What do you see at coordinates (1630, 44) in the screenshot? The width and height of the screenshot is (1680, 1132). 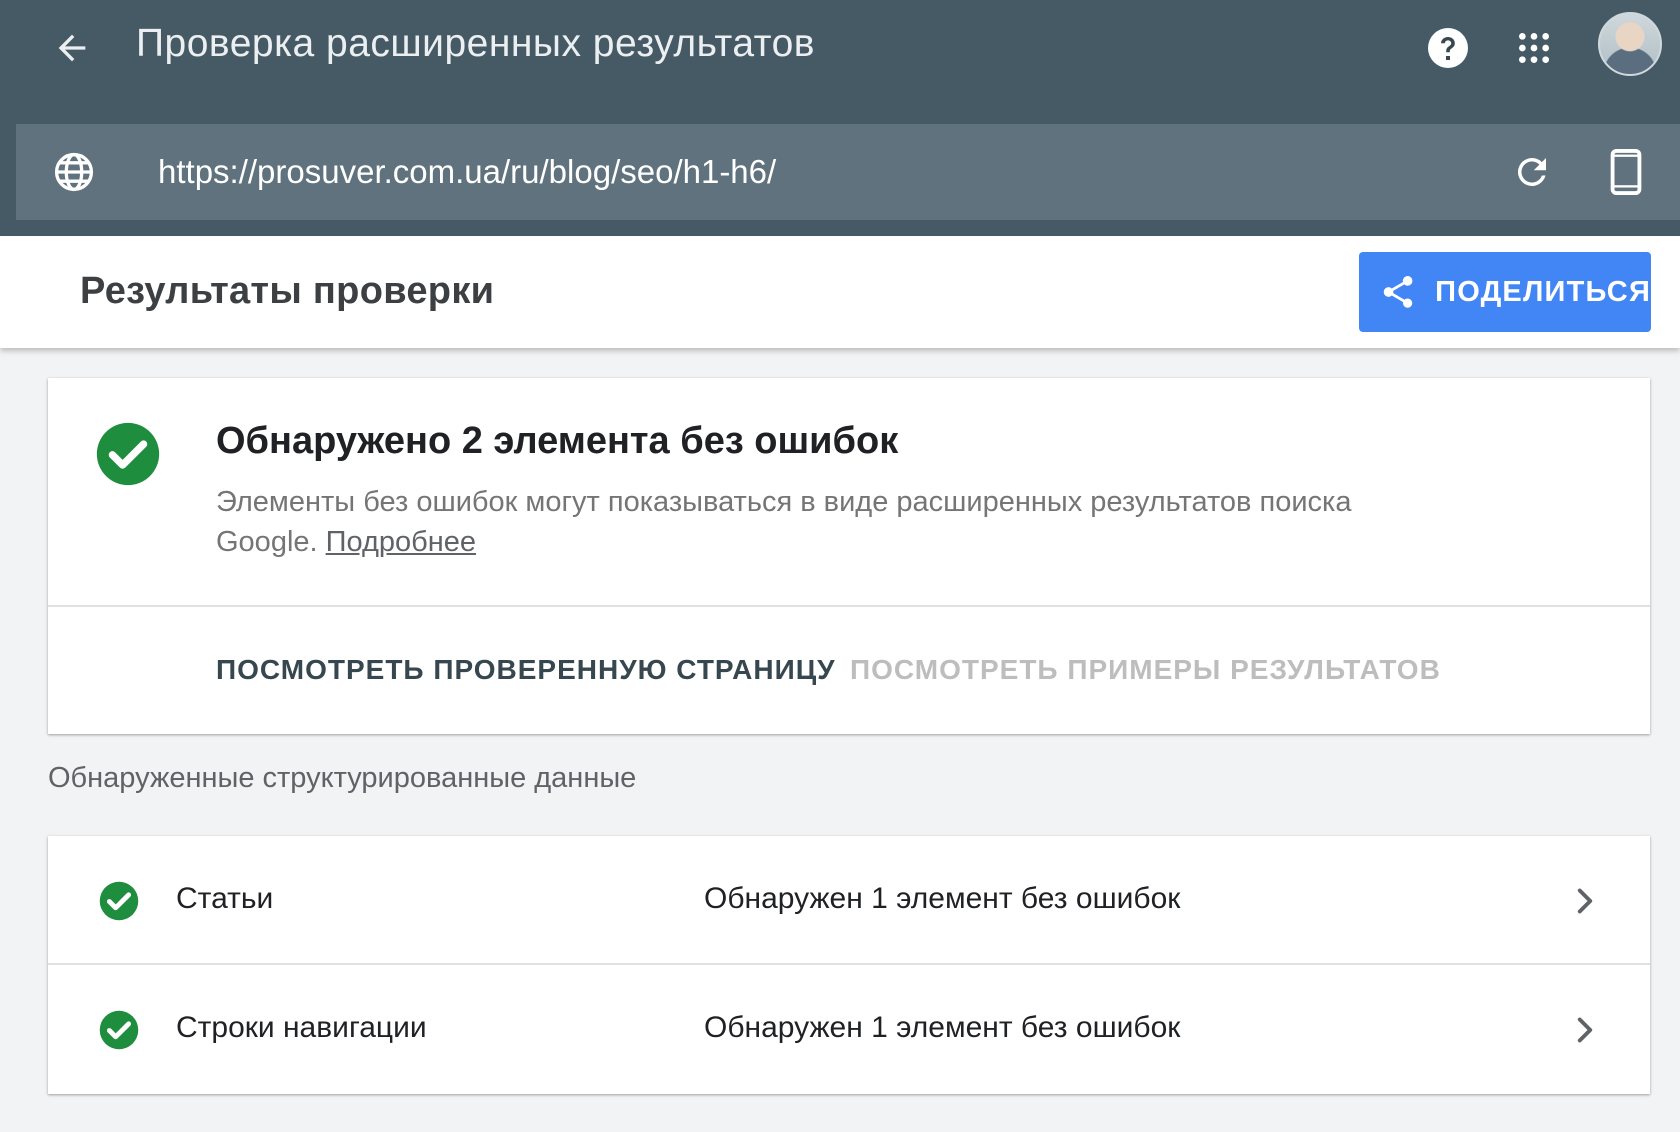 I see `avatar` at bounding box center [1630, 44].